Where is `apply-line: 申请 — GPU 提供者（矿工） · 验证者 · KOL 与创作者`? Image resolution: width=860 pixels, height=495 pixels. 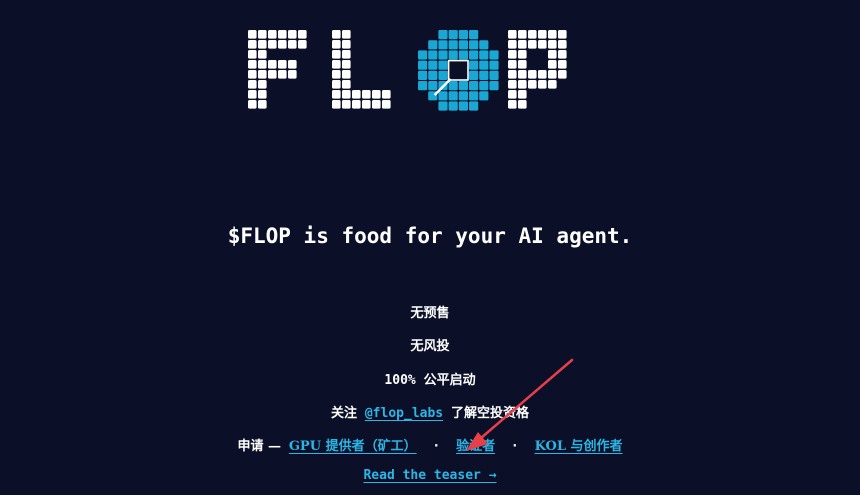
apply-line: 申请 — GPU 提供者（矿工） · 验证者 · KOL 与创作者 is located at coordinates (430, 444).